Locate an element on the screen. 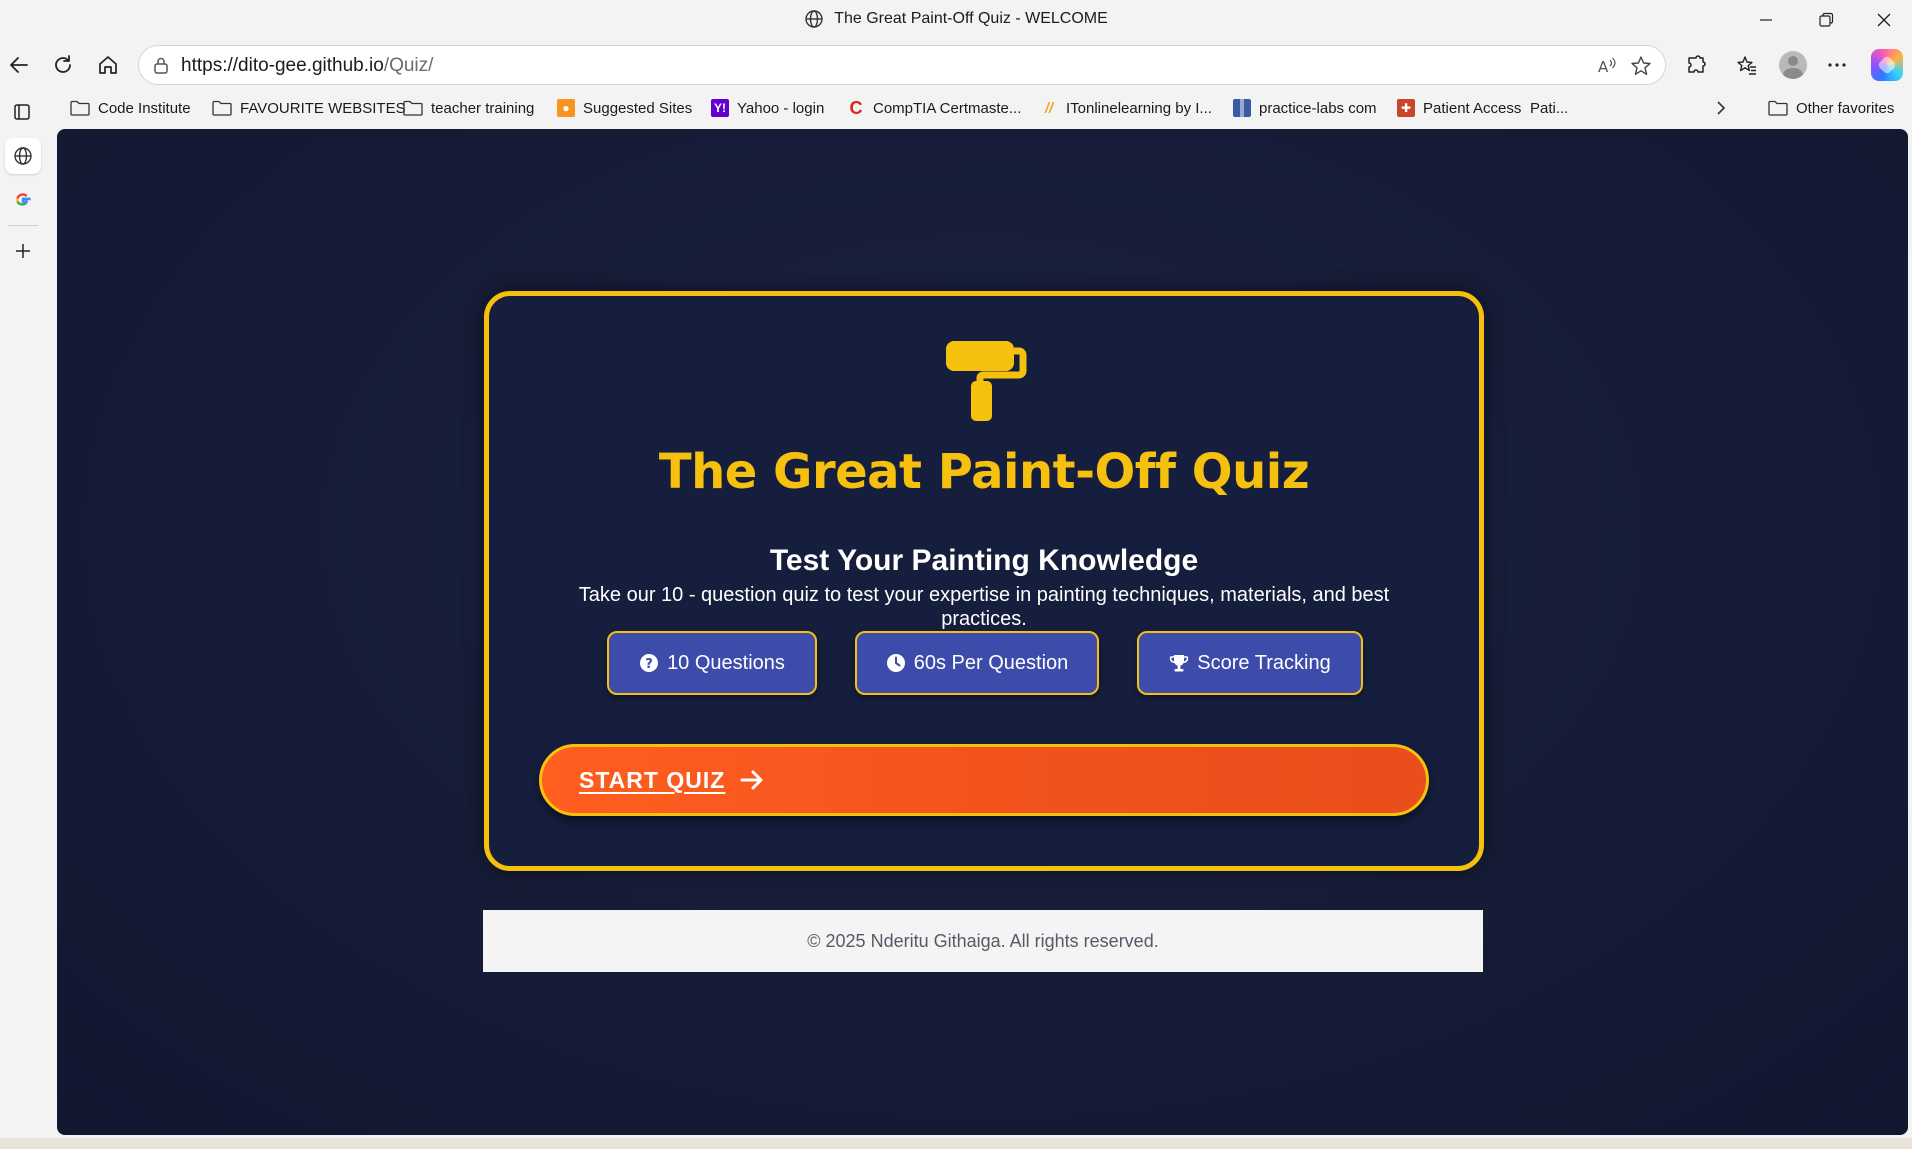  favorite-label: teacher training is located at coordinates (483, 108).